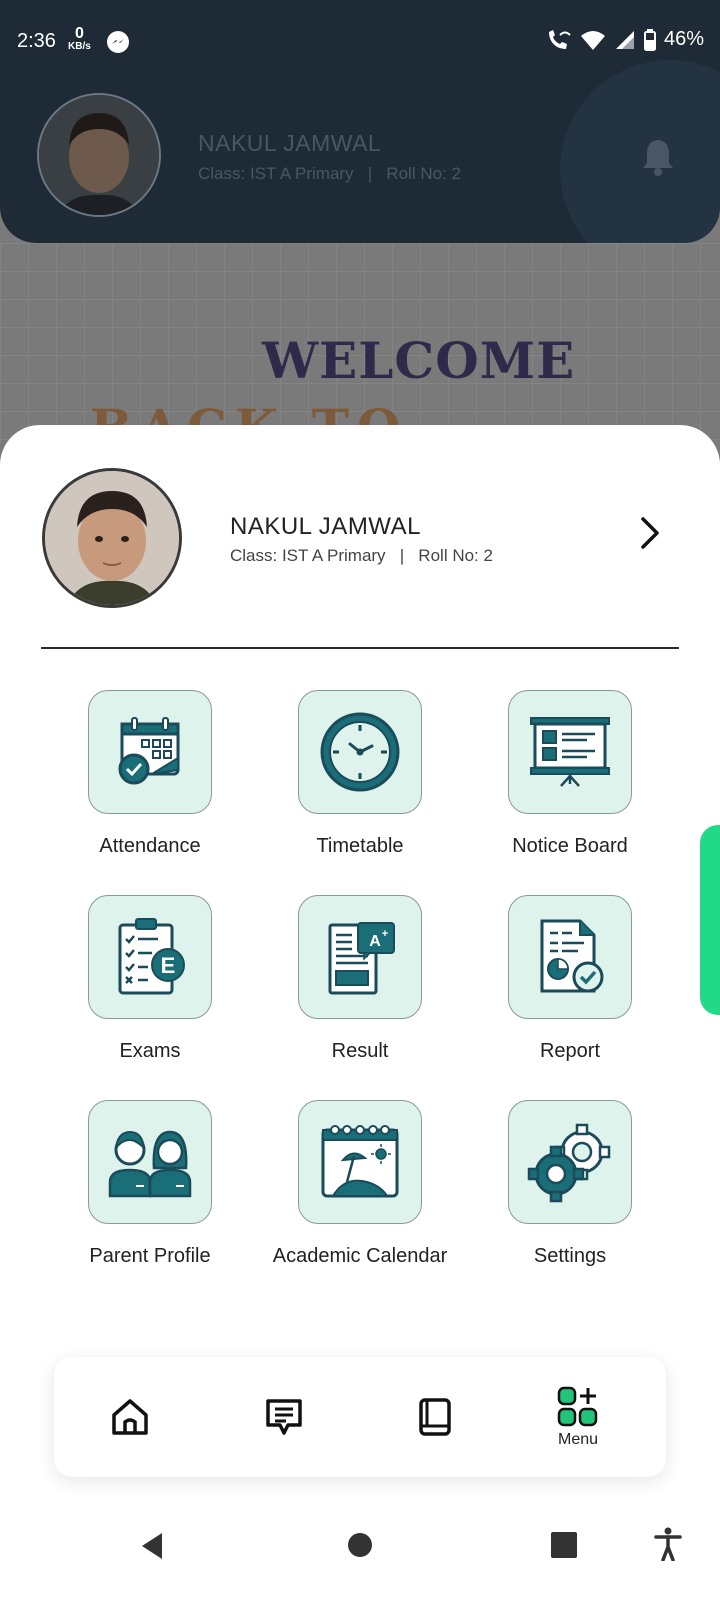 This screenshot has height=1600, width=720. I want to click on book-icon, so click(435, 1417).